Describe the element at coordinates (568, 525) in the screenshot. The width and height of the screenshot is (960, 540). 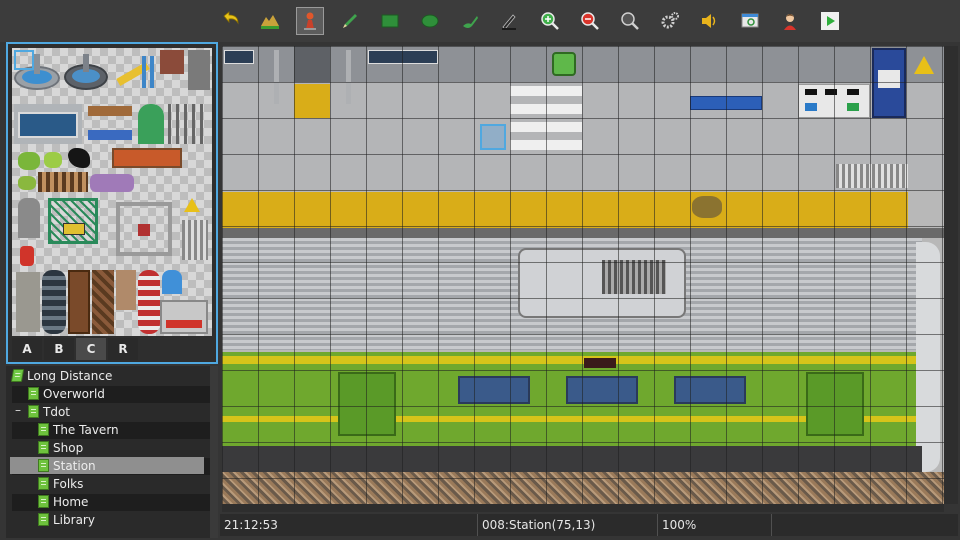
I see `status-map-info: 008:Station(75,13)` at that location.